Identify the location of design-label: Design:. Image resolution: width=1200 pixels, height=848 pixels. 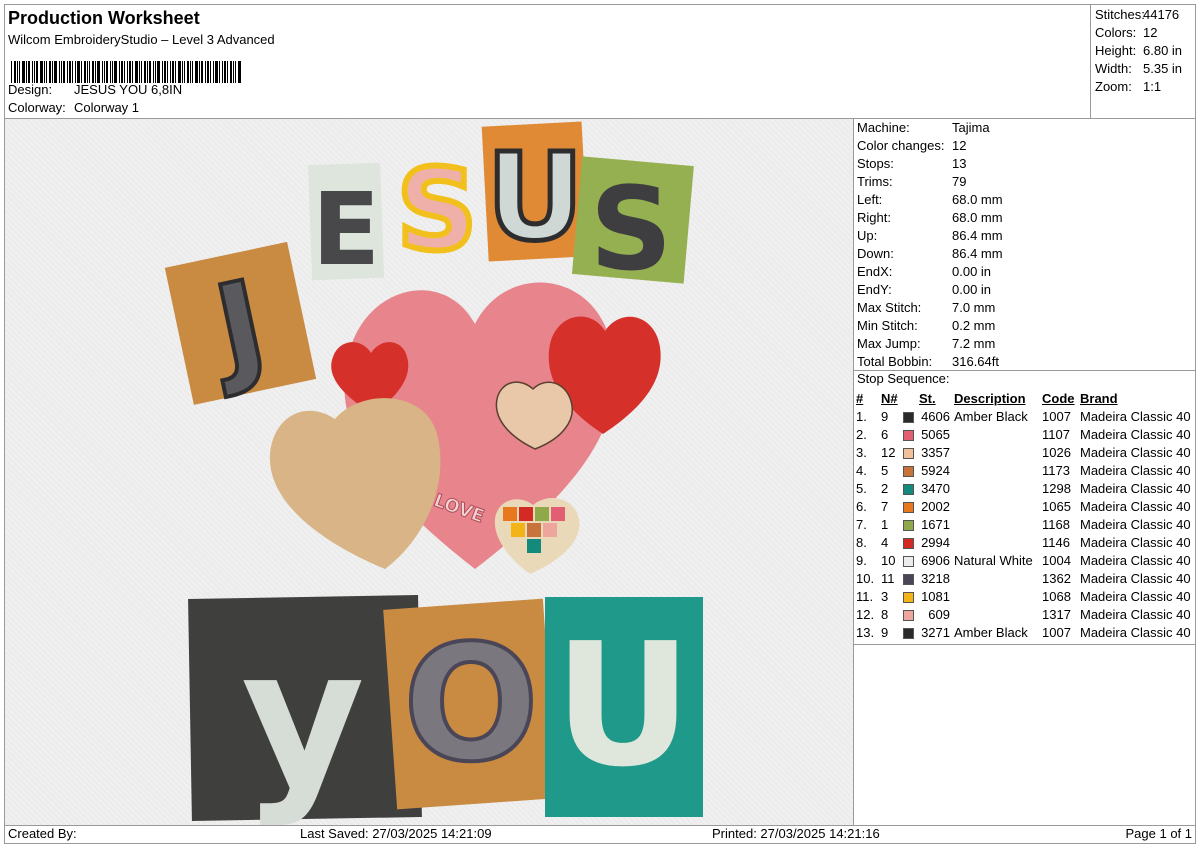
(30, 89).